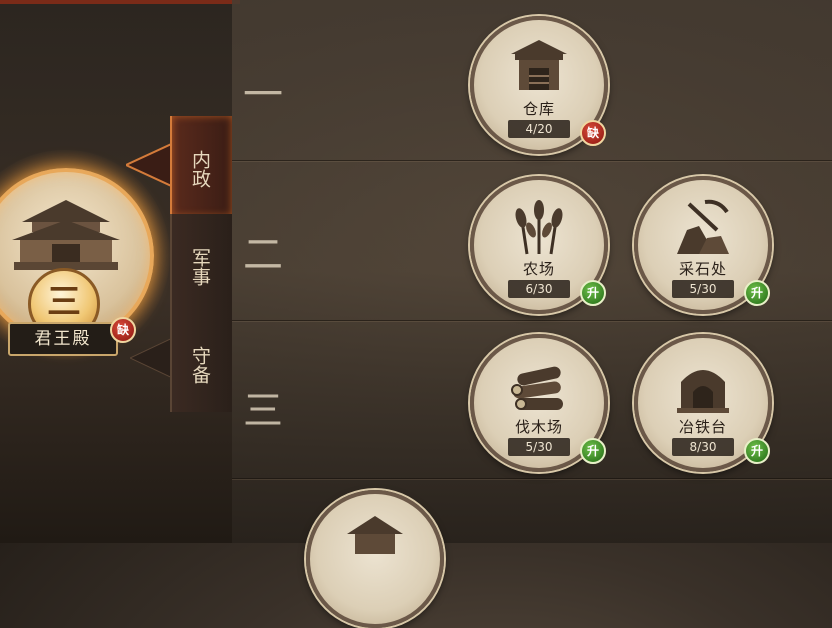 This screenshot has height=628, width=832. I want to click on tab-label: 守备, so click(200, 365).